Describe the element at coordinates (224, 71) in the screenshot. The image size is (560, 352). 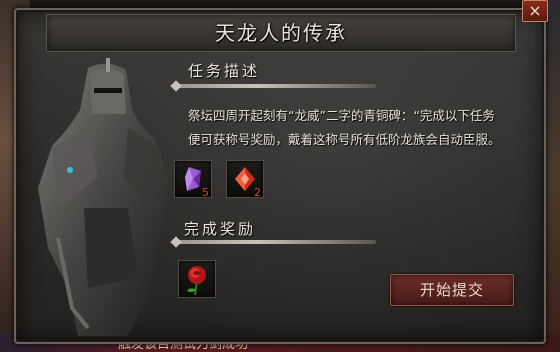
I see `task-heading: 任务描述` at that location.